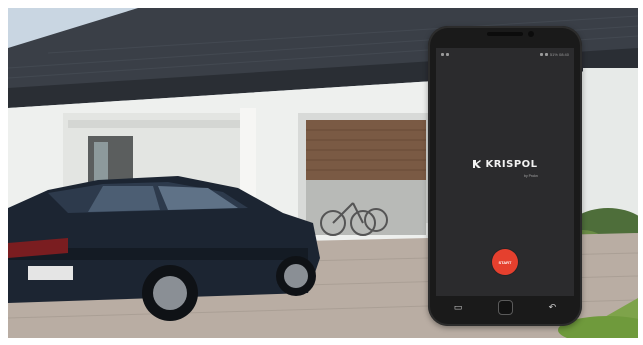 The height and width of the screenshot is (345, 643). I want to click on home-button, so click(505, 307).